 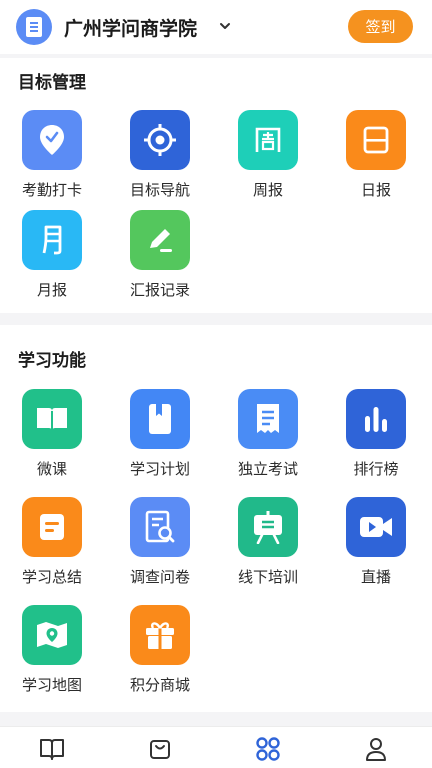 I want to click on book-open-icon, so click(x=52, y=419).